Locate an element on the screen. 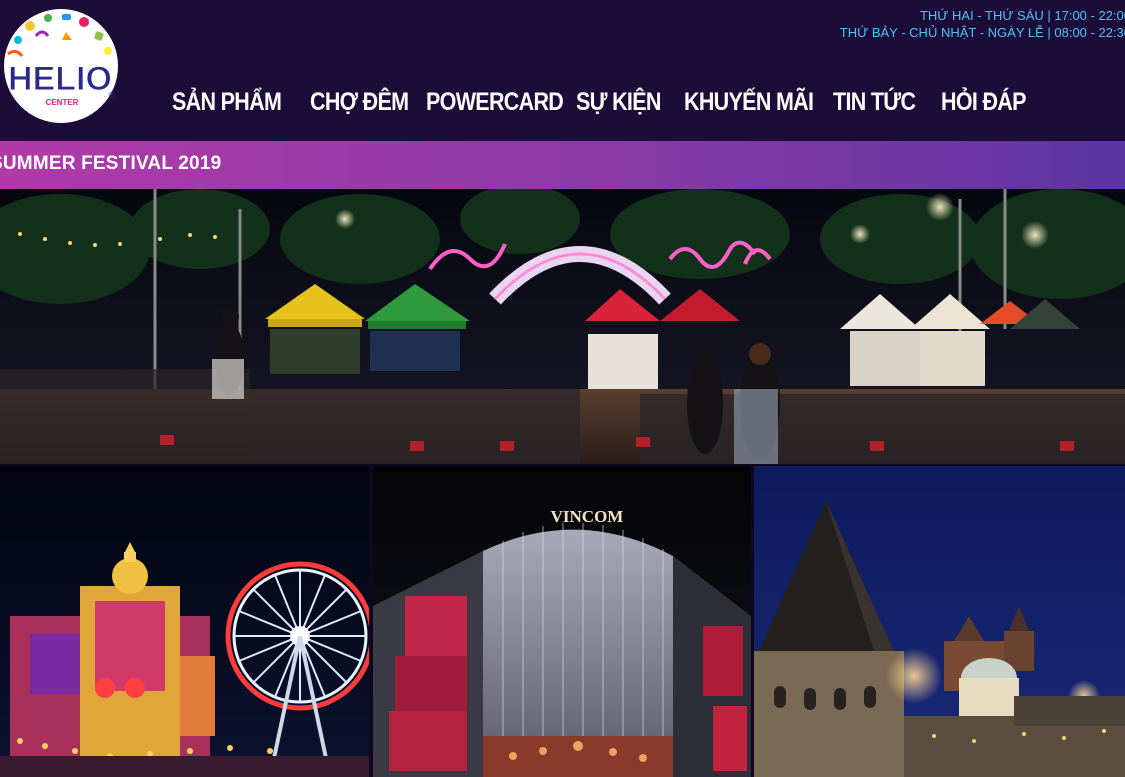 The image size is (1125, 777). sun-wheel-photo is located at coordinates (184, 621).